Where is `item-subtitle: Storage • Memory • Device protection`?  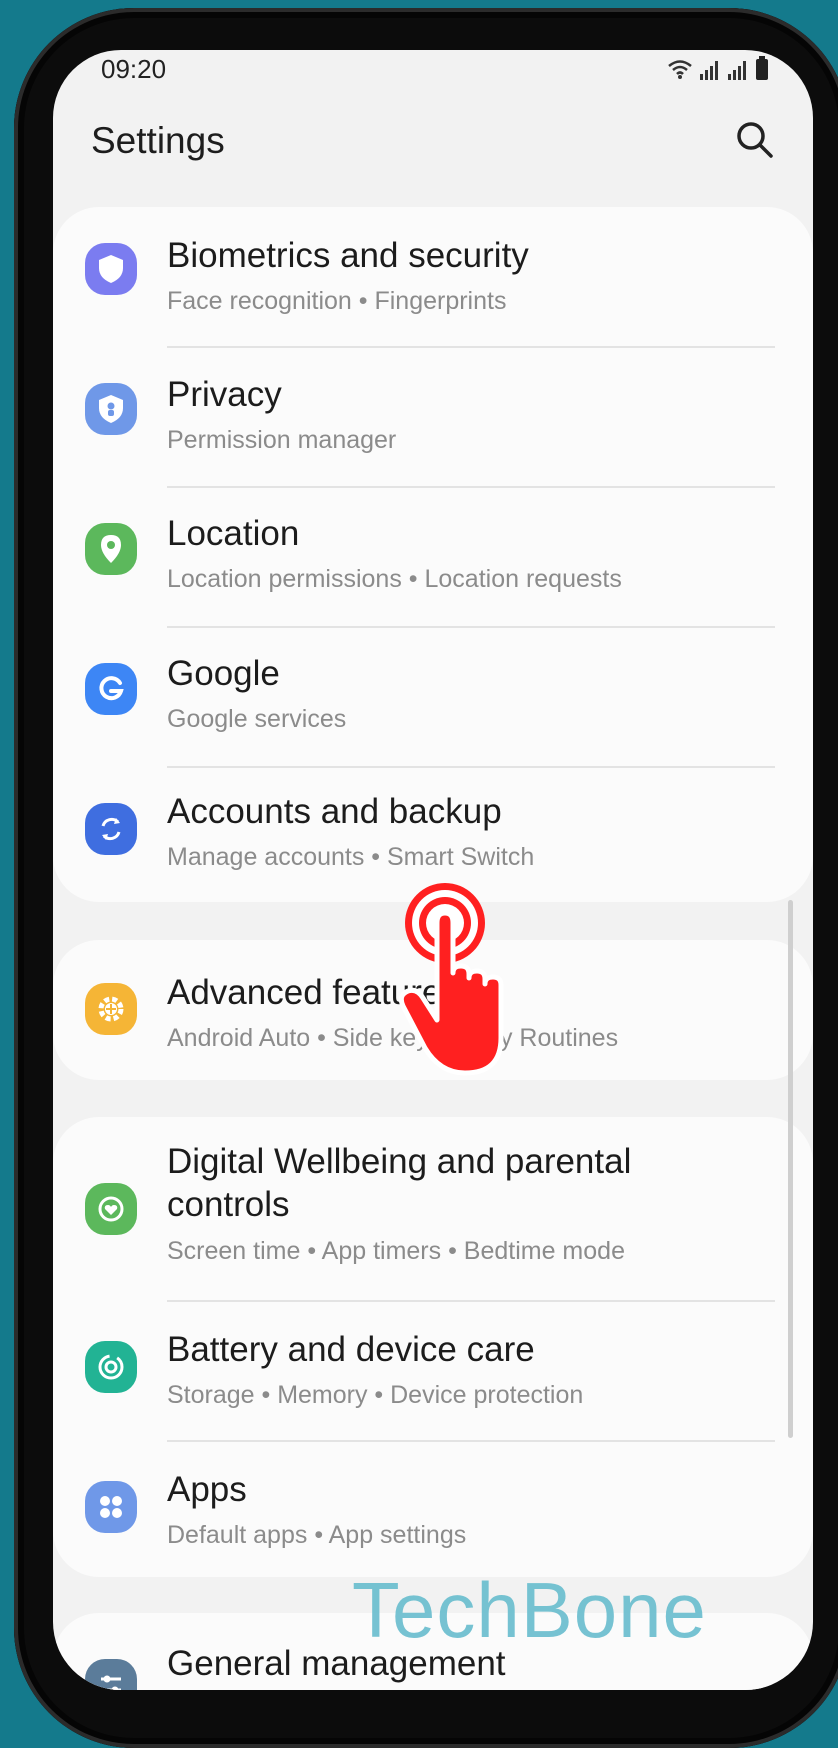 item-subtitle: Storage • Memory • Device protection is located at coordinates (375, 1395).